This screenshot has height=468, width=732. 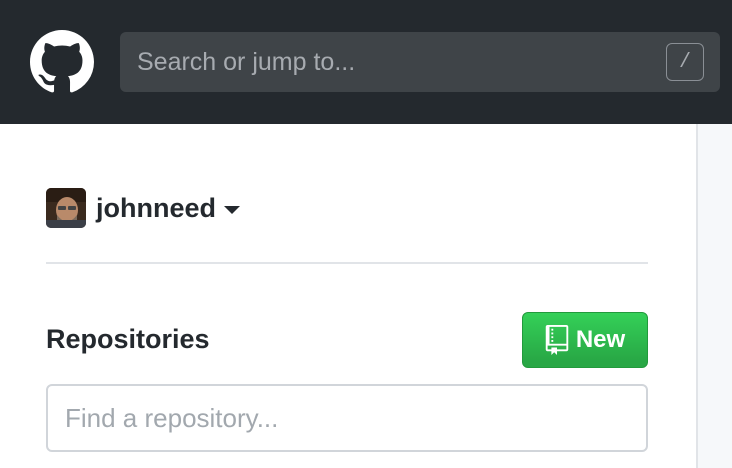 What do you see at coordinates (156, 207) in the screenshot?
I see `username: johnneed` at bounding box center [156, 207].